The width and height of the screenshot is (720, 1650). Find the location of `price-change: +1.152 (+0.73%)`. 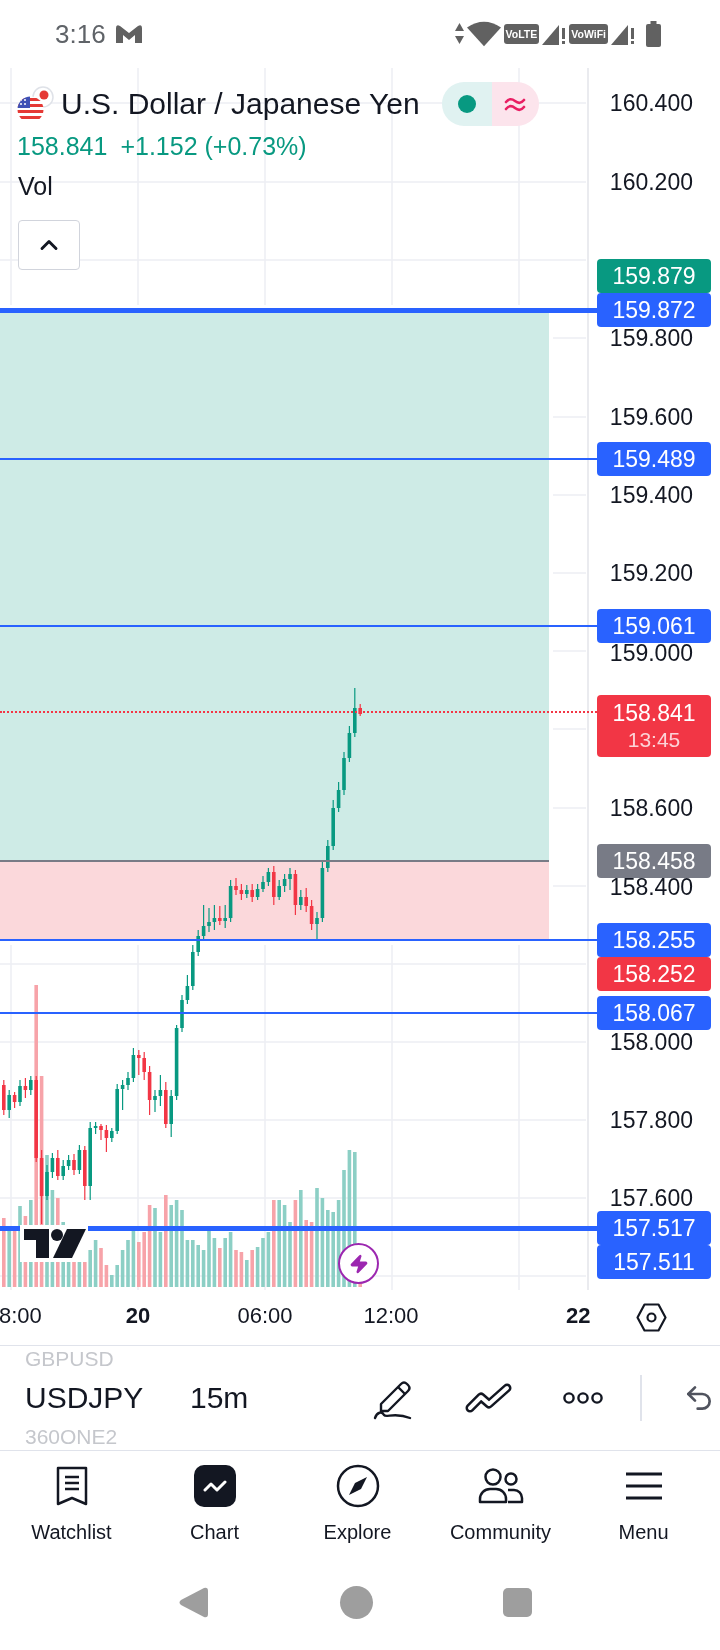

price-change: +1.152 (+0.73%) is located at coordinates (213, 146).